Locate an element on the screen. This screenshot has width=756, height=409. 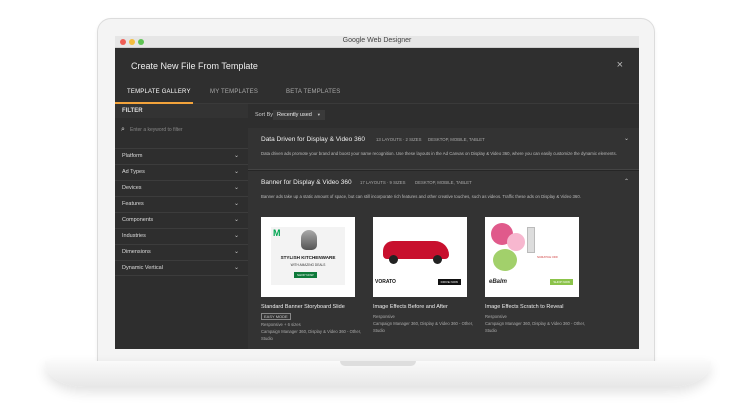
section-layouts: 13 LAYOUTS · 2 SIZES is located at coordinates (399, 139).